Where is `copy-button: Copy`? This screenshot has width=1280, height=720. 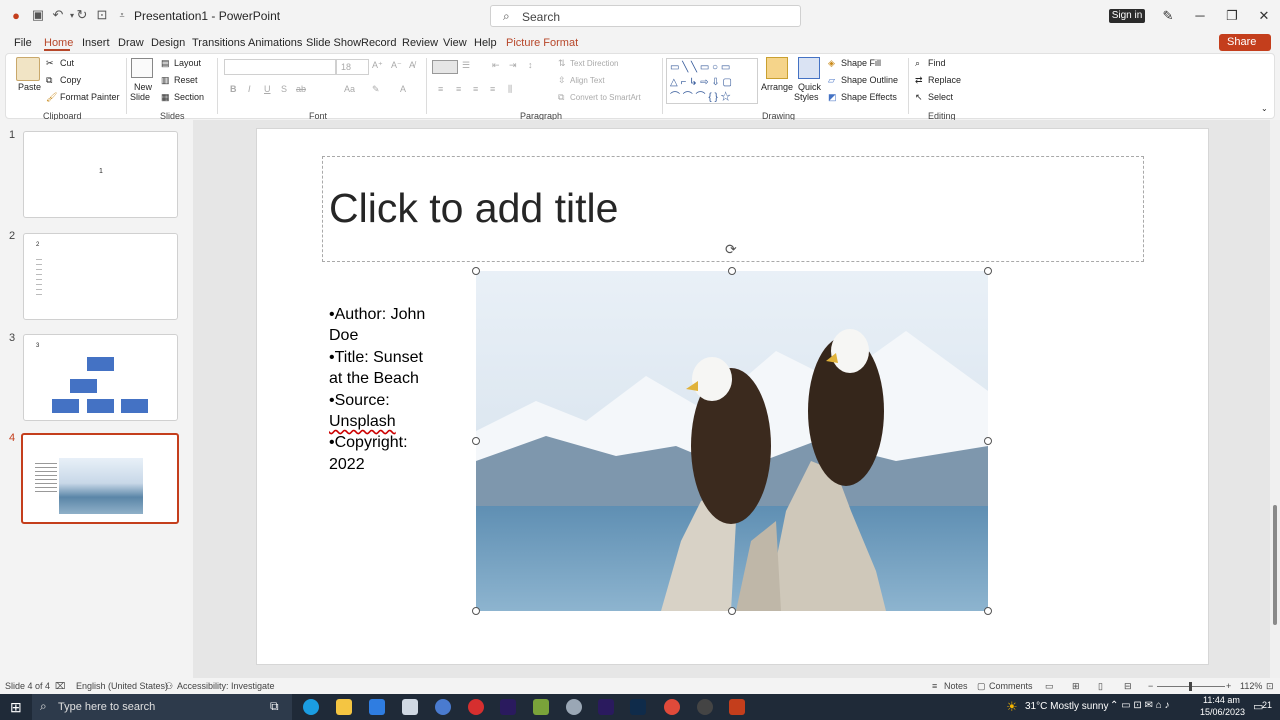
copy-button: Copy is located at coordinates (70, 80).